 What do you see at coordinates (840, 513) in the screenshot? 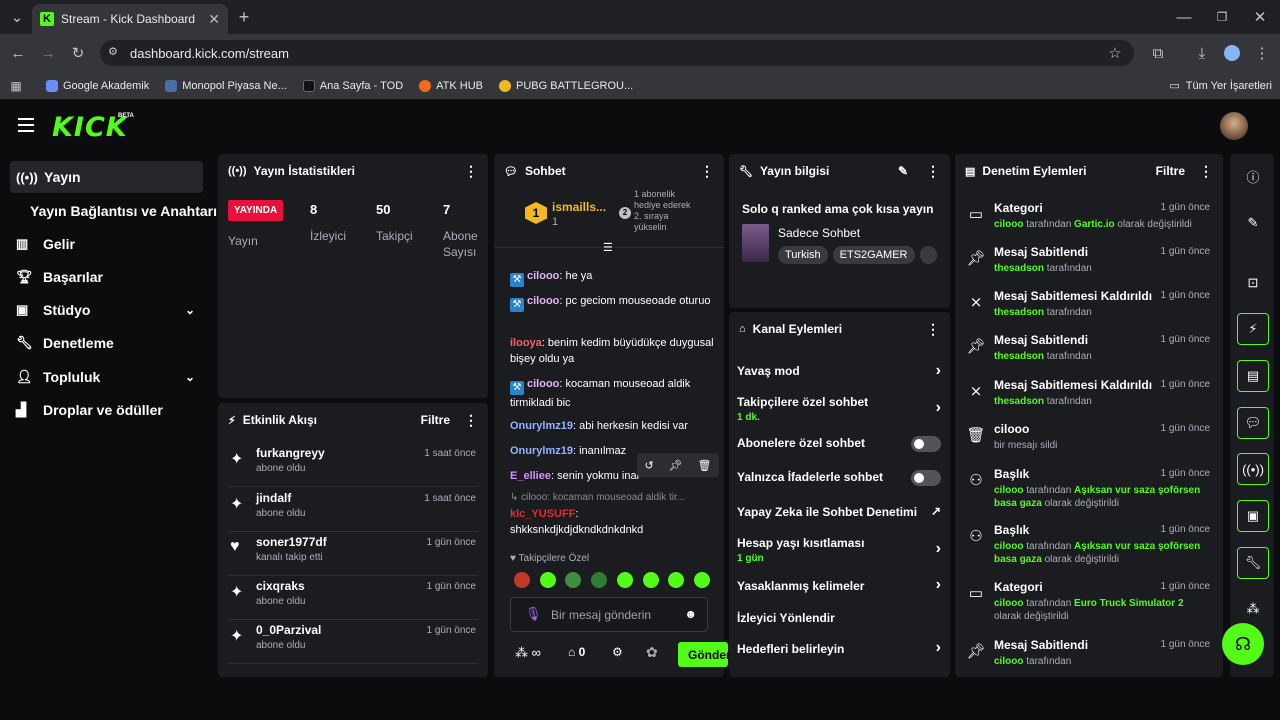
I see `ai-moderation-setting: Yapay Zeka ile Sohbet Denetimi ↗` at bounding box center [840, 513].